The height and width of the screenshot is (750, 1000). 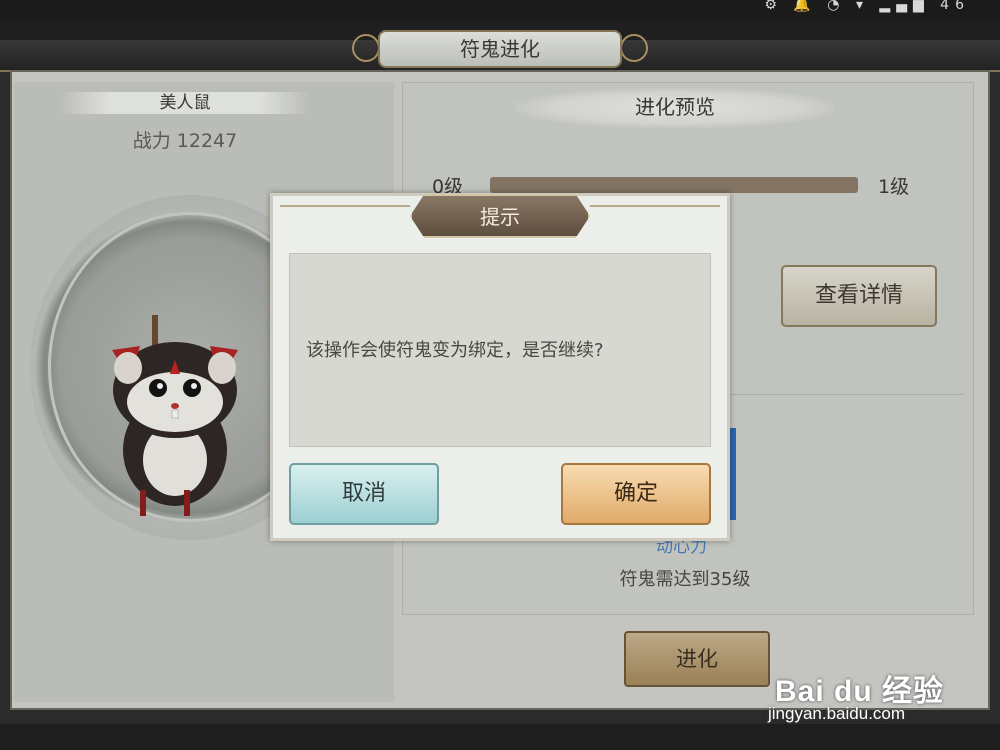 What do you see at coordinates (655, 206) in the screenshot?
I see `dialog-ornament-right` at bounding box center [655, 206].